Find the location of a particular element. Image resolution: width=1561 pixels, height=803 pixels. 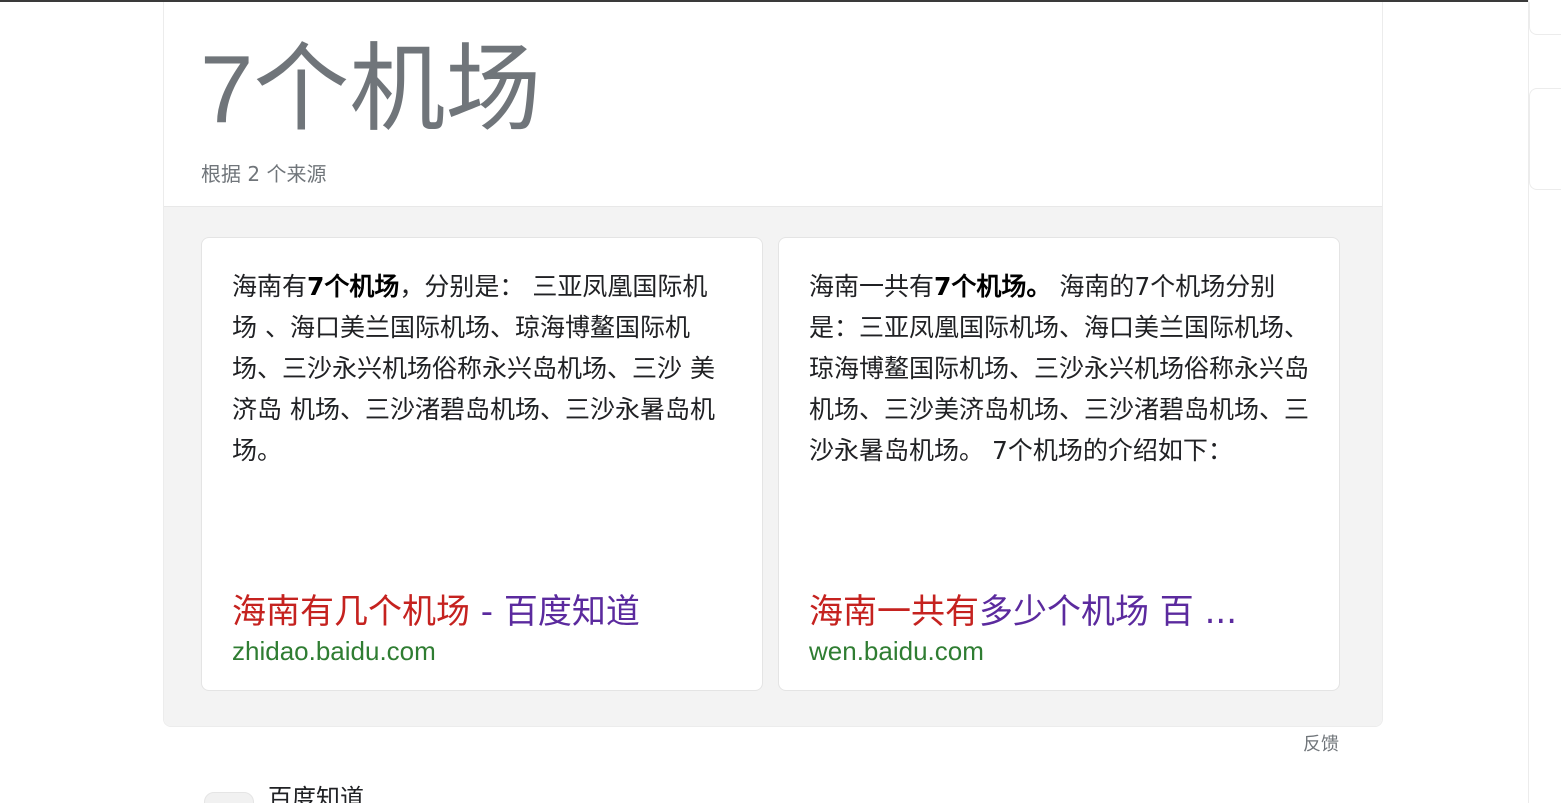

rail-panel-top is located at coordinates (1545, 18).